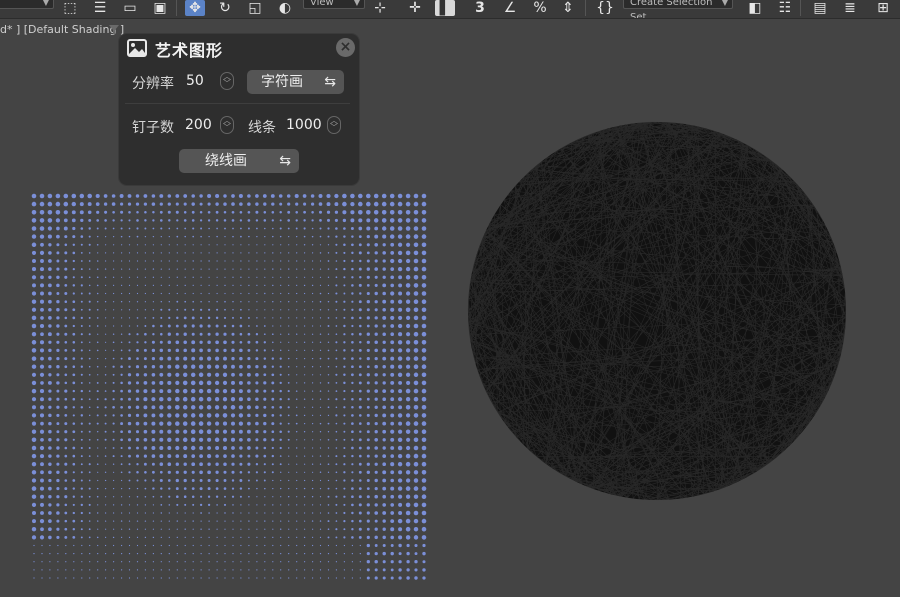  What do you see at coordinates (304, 125) in the screenshot?
I see `lines-input: 1000` at bounding box center [304, 125].